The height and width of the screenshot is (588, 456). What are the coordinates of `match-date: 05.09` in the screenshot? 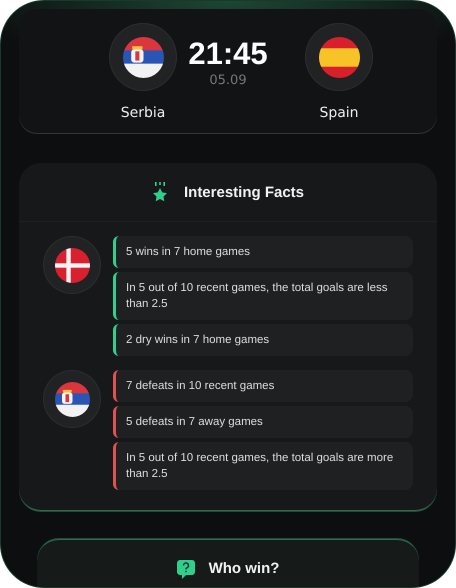 It's located at (228, 80).